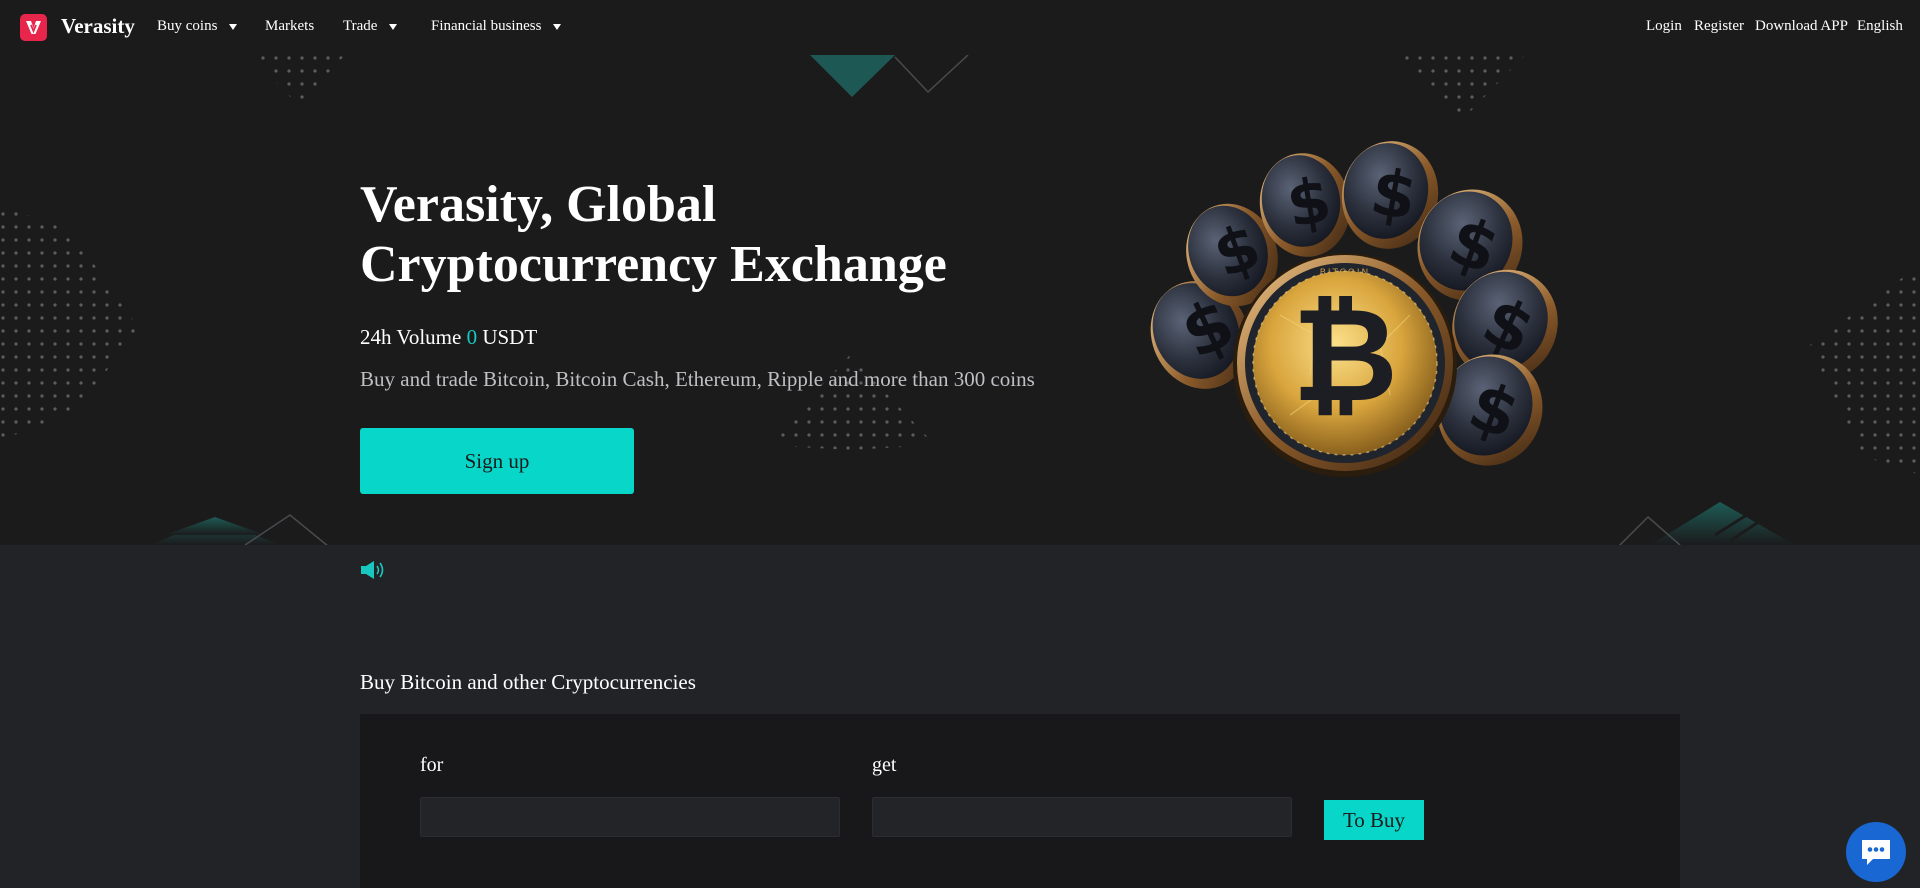 The width and height of the screenshot is (1920, 888). I want to click on chat-icon, so click(1876, 852).